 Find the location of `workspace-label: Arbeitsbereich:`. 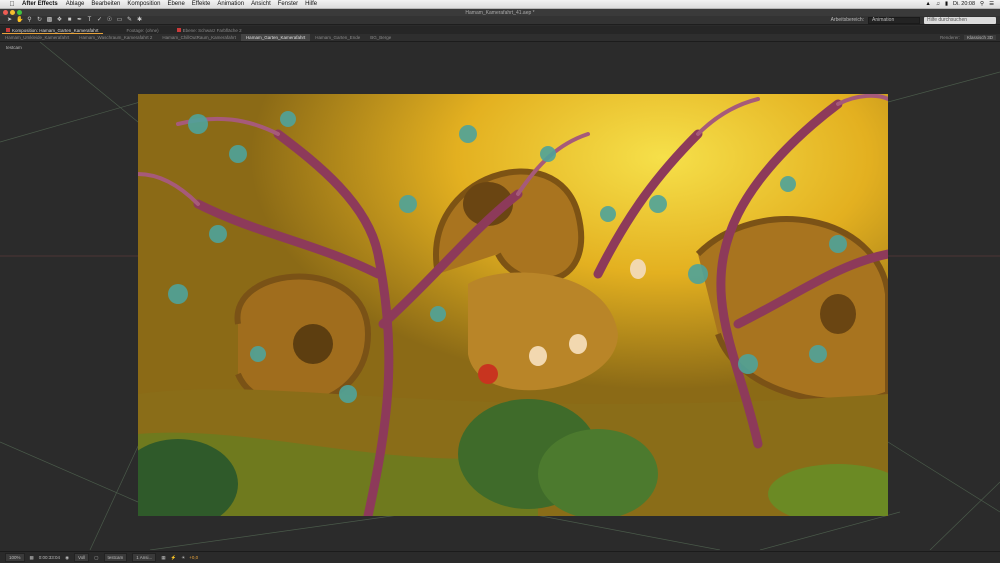

workspace-label: Arbeitsbereich: is located at coordinates (847, 20).